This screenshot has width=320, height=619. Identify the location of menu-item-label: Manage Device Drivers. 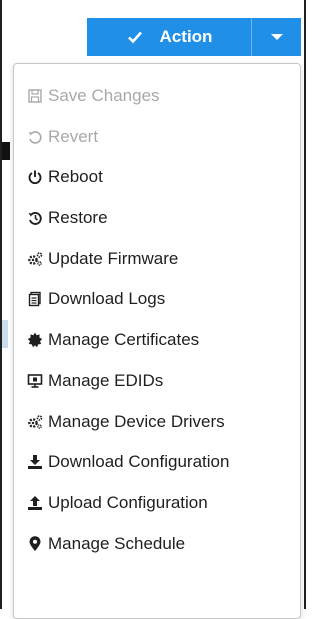
(136, 421).